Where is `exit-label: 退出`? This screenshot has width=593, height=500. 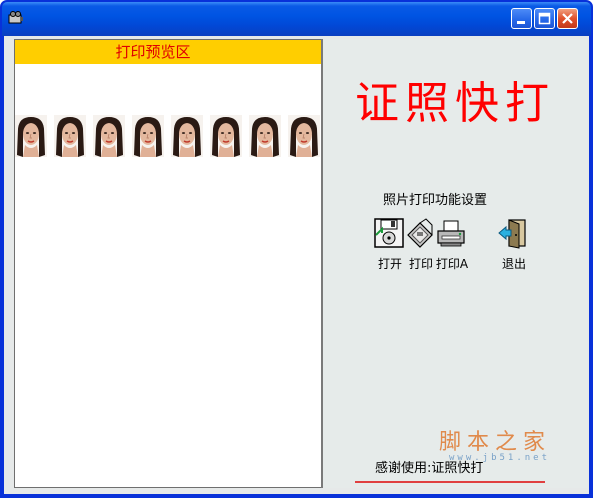 exit-label: 退出 is located at coordinates (513, 264).